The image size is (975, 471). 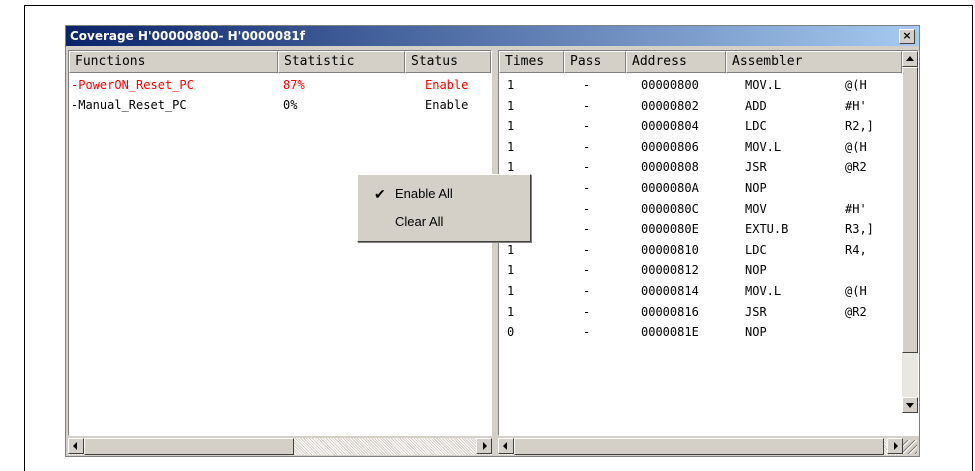 I want to click on assembler-op: MOV, so click(x=756, y=208).